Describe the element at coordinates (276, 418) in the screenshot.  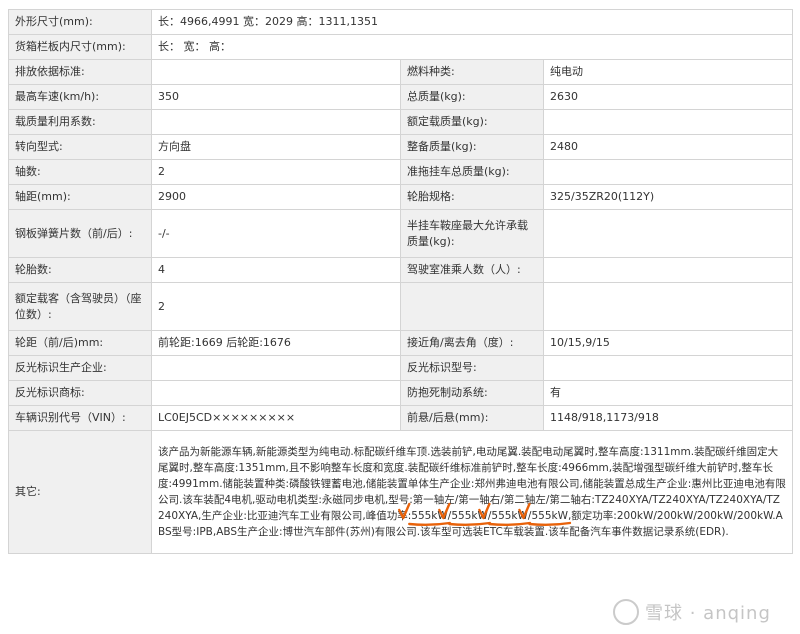
I see `row-value: LC0EJ5CD×××××××××` at that location.